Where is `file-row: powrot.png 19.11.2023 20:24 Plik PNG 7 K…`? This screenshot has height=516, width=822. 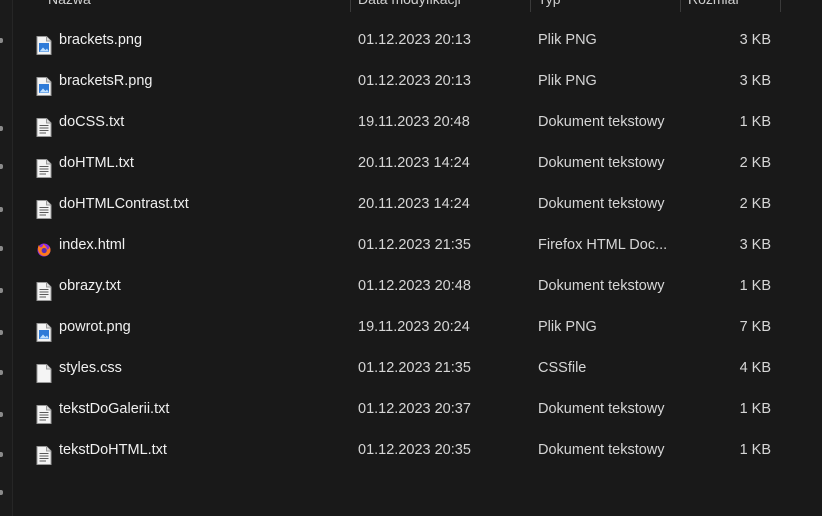
file-row: powrot.png 19.11.2023 20:24 Plik PNG 7 K… is located at coordinates (417, 327).